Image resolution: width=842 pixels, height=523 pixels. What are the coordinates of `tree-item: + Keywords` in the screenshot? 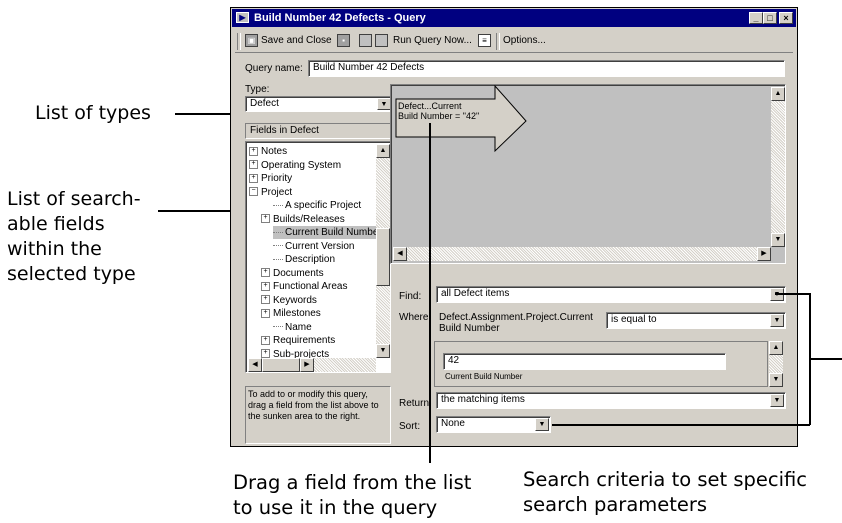 It's located at (289, 300).